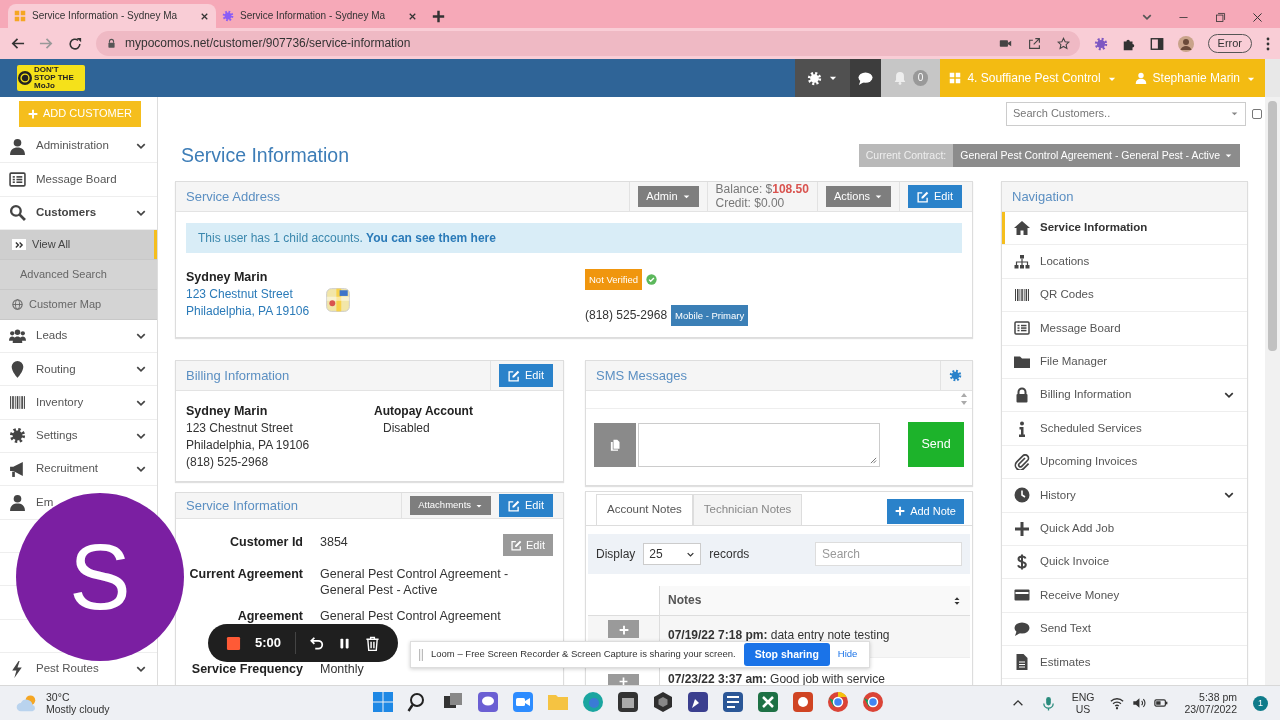  I want to click on sidebar-item: Administration, so click(72, 145).